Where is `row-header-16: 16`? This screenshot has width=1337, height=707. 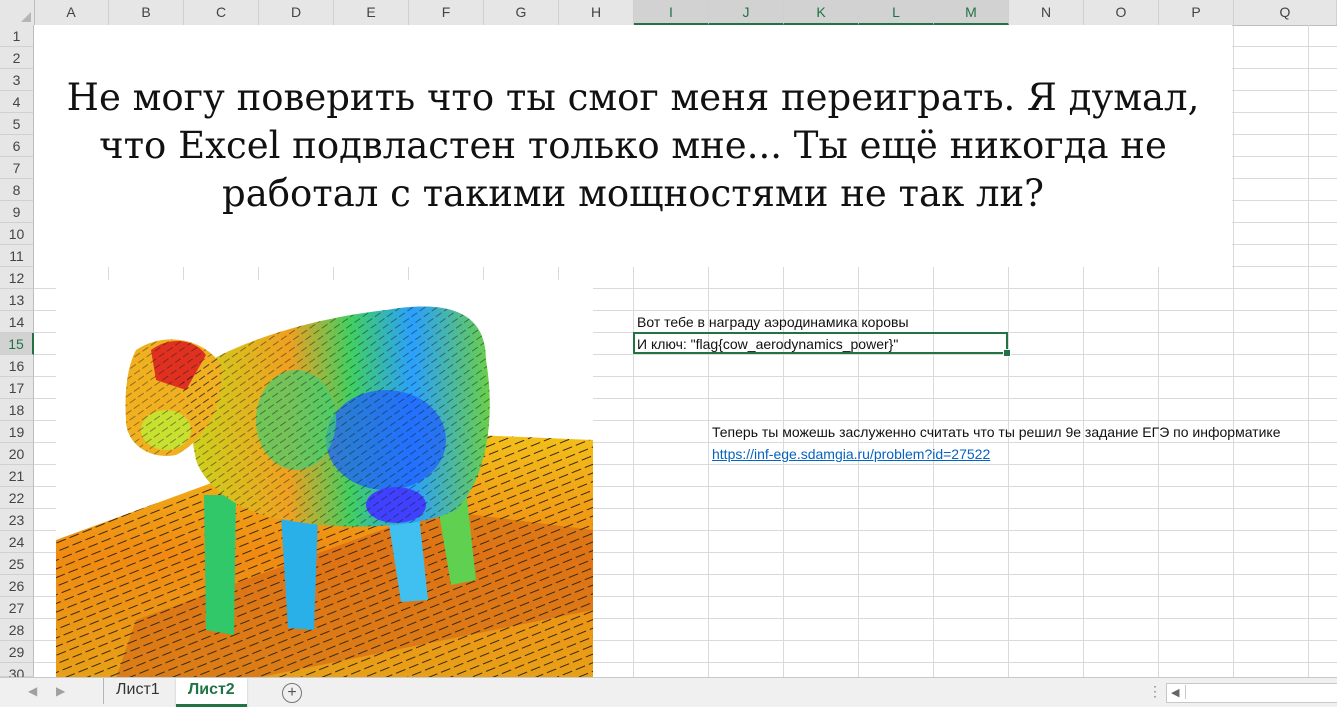
row-header-16: 16 is located at coordinates (17, 366).